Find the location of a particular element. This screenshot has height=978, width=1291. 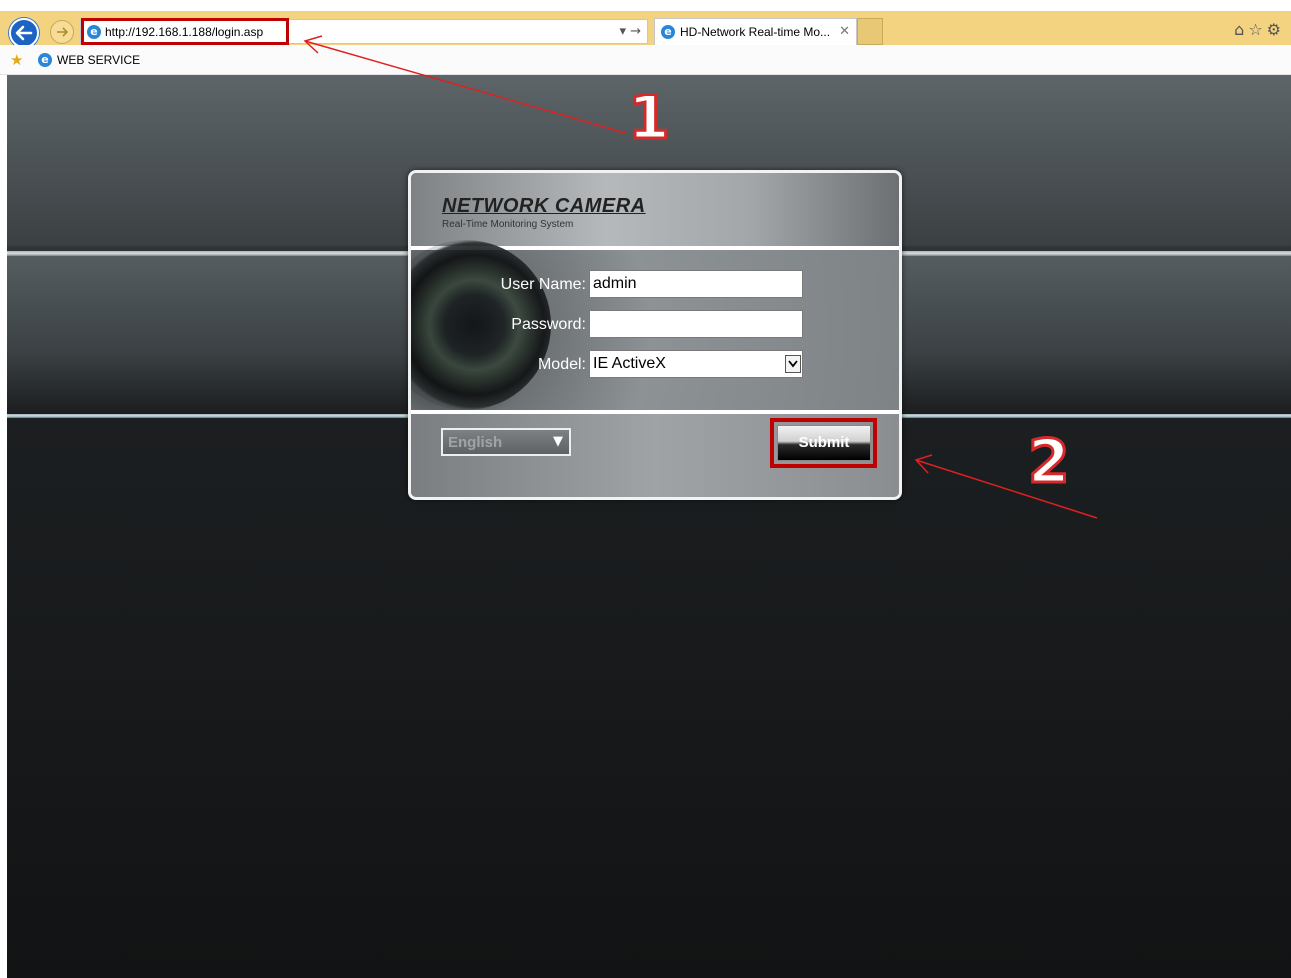

annotation-step-1: 1 is located at coordinates (649, 118).